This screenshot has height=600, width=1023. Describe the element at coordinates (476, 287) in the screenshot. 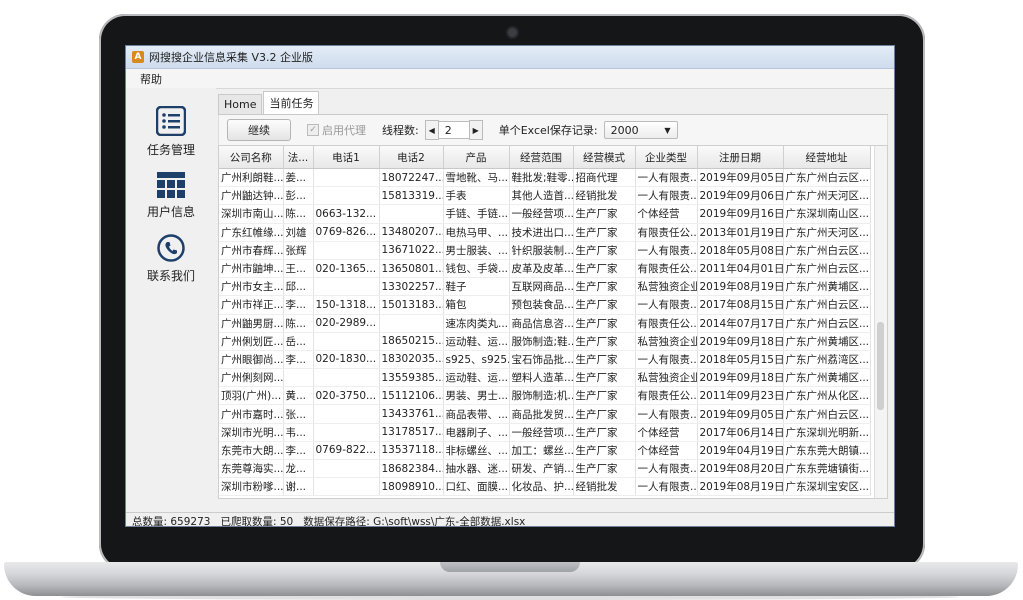

I see `table-cell: 鞋子` at that location.